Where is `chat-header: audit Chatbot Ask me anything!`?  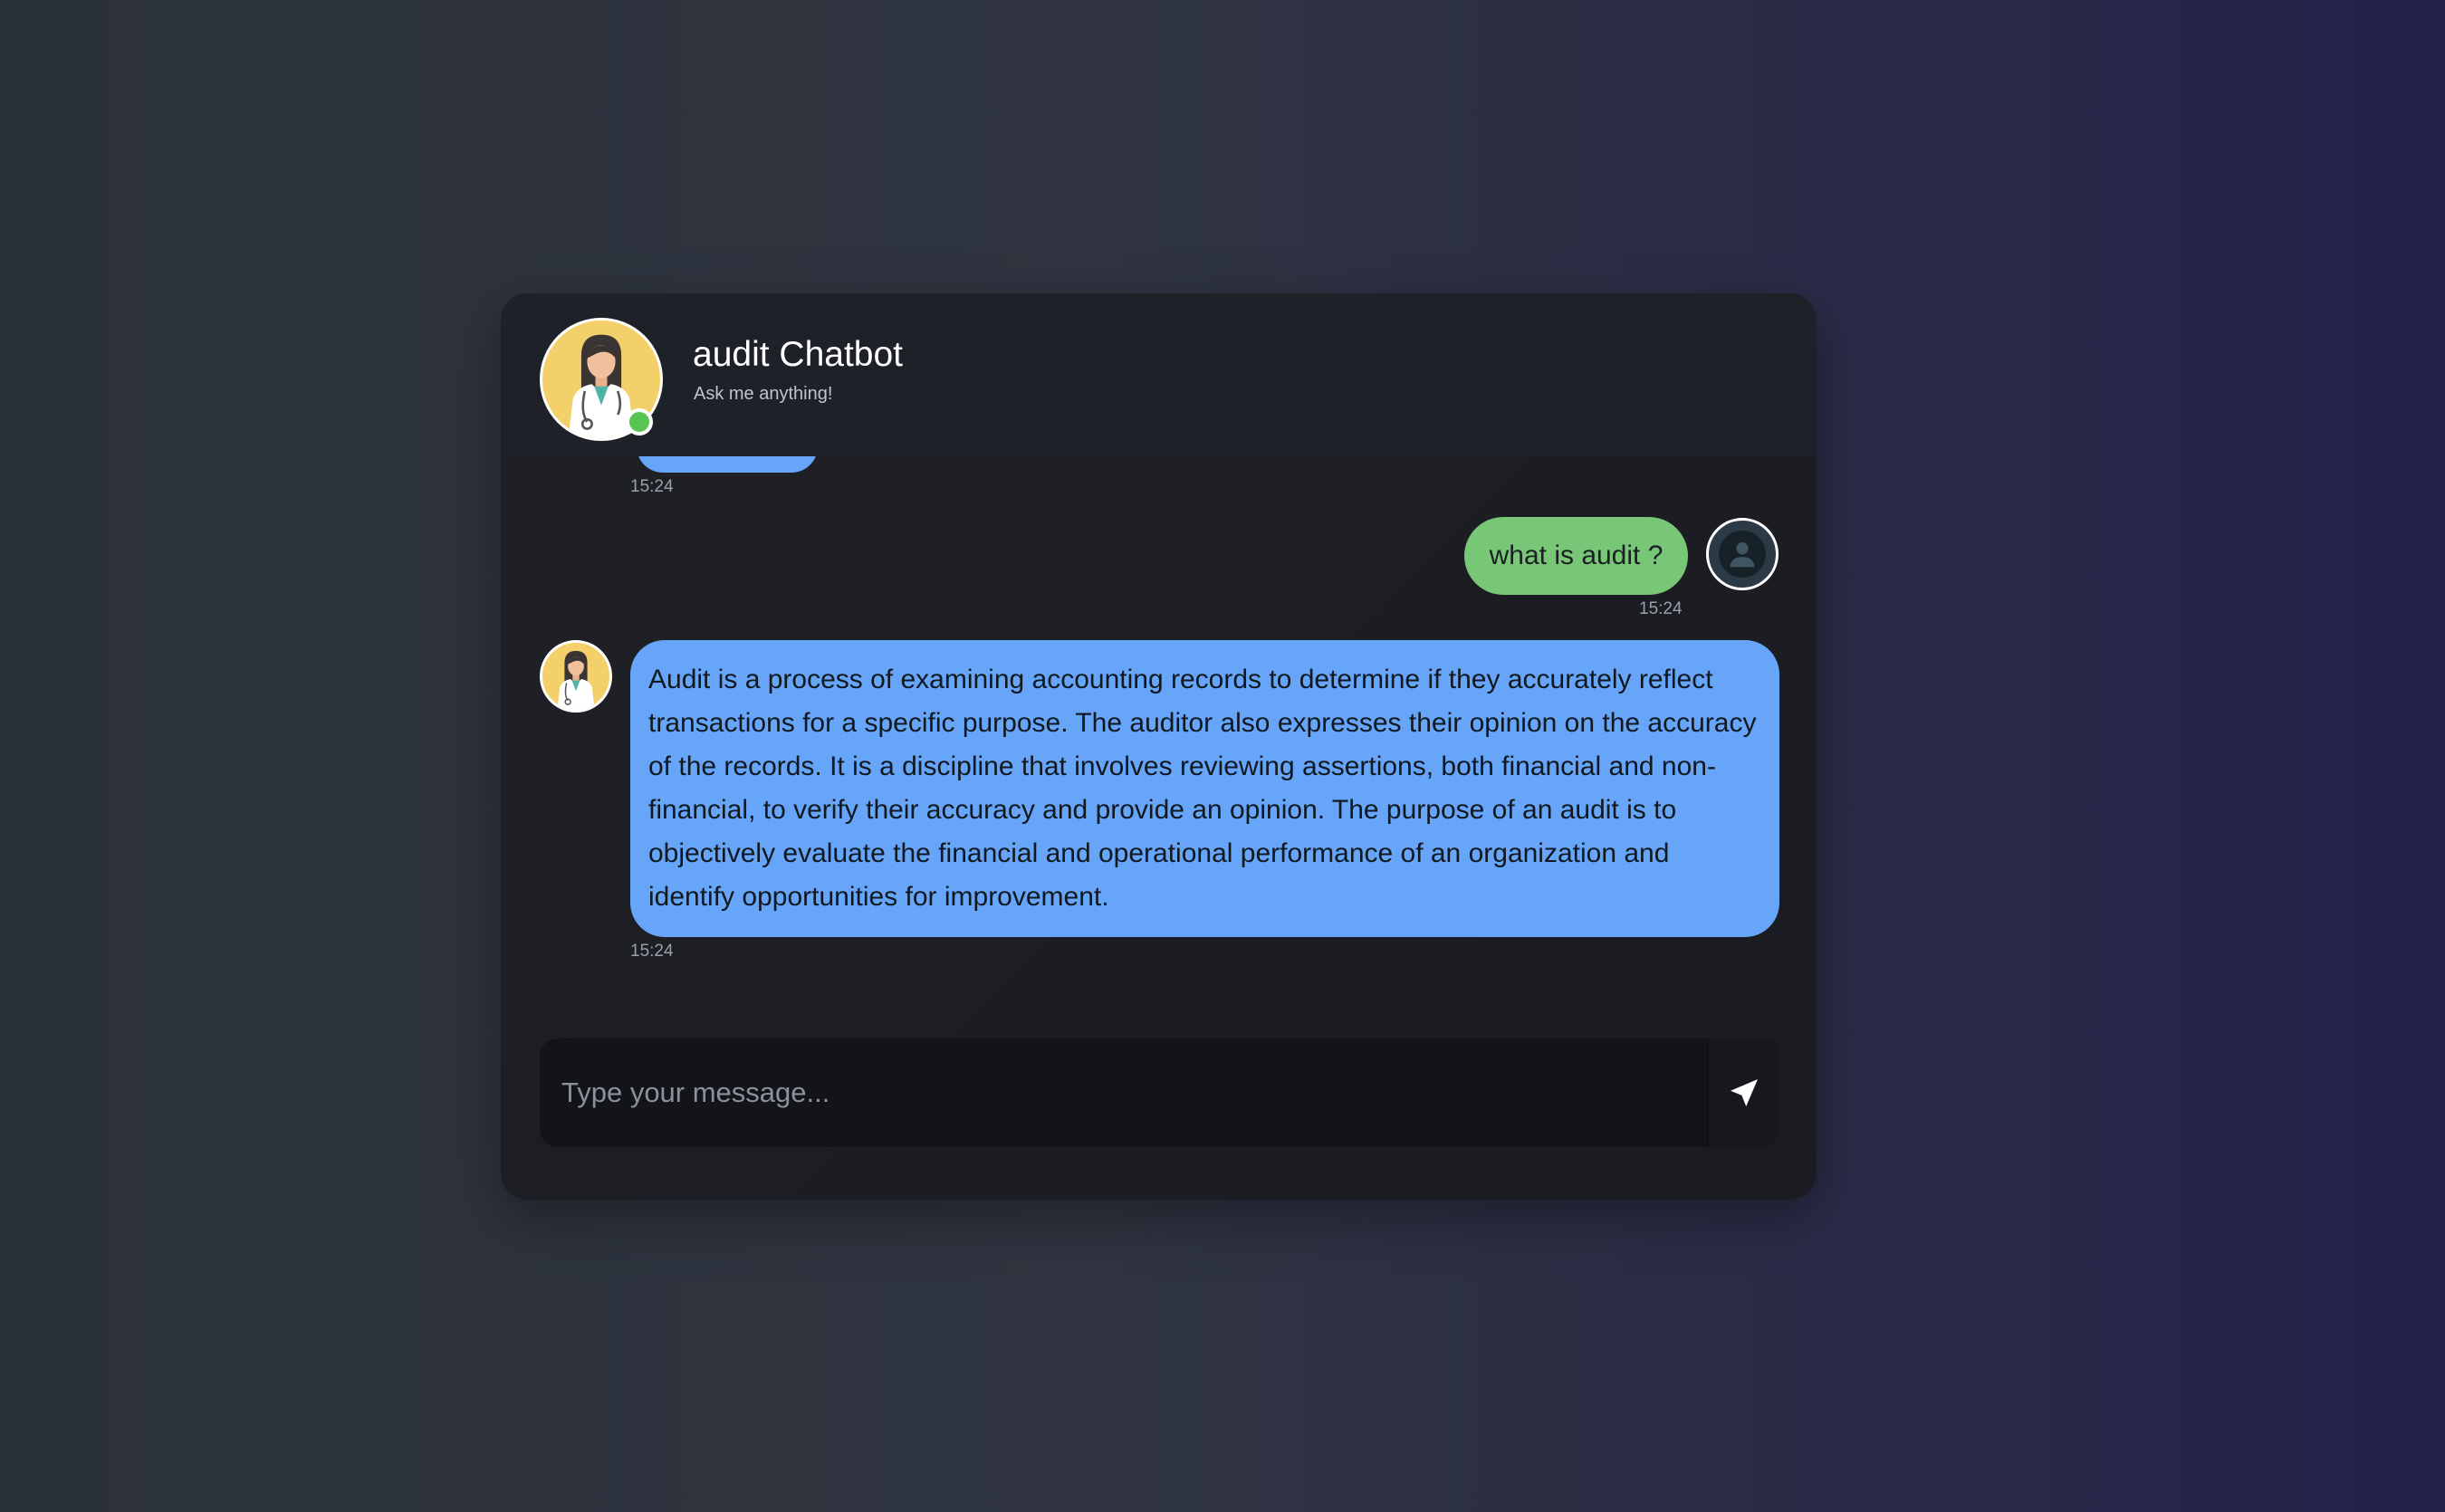
chat-header: audit Chatbot Ask me anything! is located at coordinates (1159, 374).